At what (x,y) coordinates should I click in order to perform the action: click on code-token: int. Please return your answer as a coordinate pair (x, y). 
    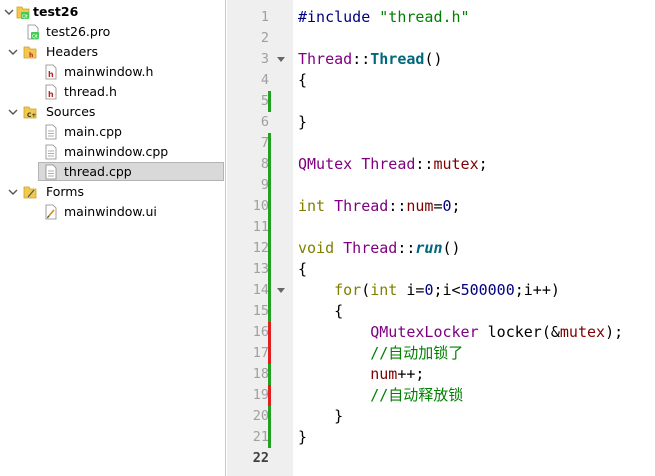
    Looking at the image, I should click on (384, 290).